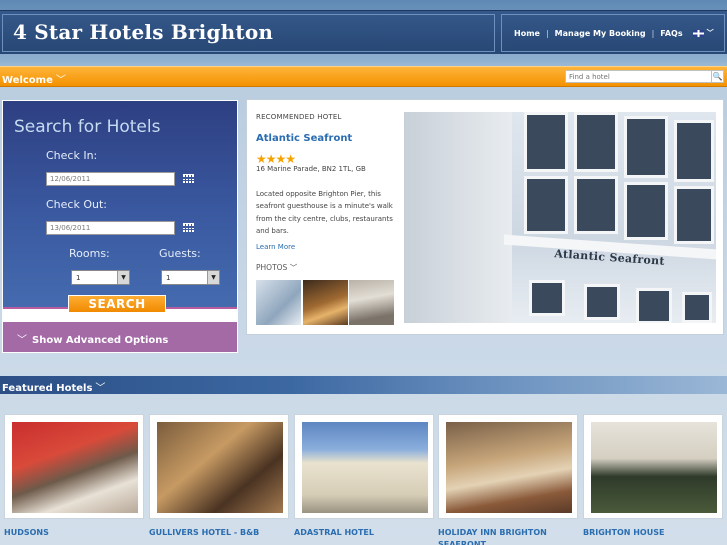 The width and height of the screenshot is (727, 545). What do you see at coordinates (72, 155) in the screenshot?
I see `check-in-label: Check In:` at bounding box center [72, 155].